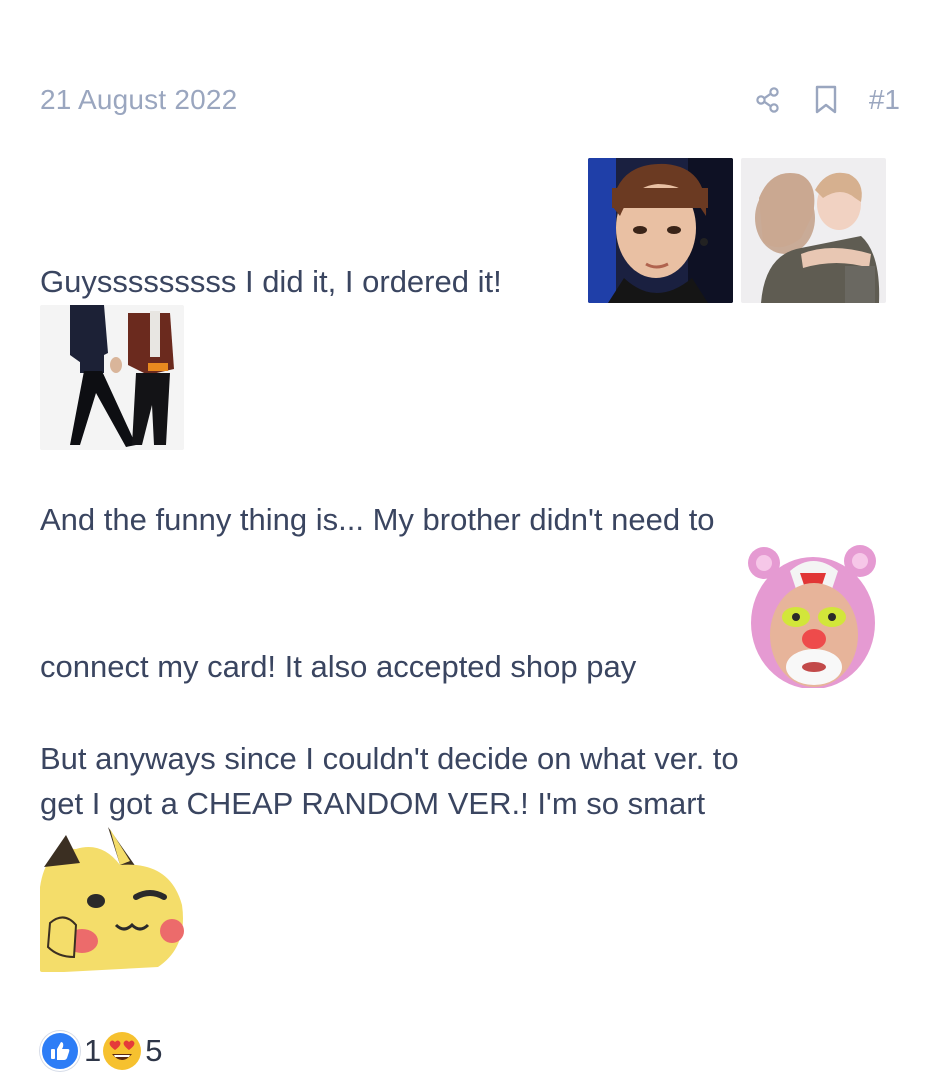  What do you see at coordinates (112, 377) in the screenshot?
I see `gif-walking-men` at bounding box center [112, 377].